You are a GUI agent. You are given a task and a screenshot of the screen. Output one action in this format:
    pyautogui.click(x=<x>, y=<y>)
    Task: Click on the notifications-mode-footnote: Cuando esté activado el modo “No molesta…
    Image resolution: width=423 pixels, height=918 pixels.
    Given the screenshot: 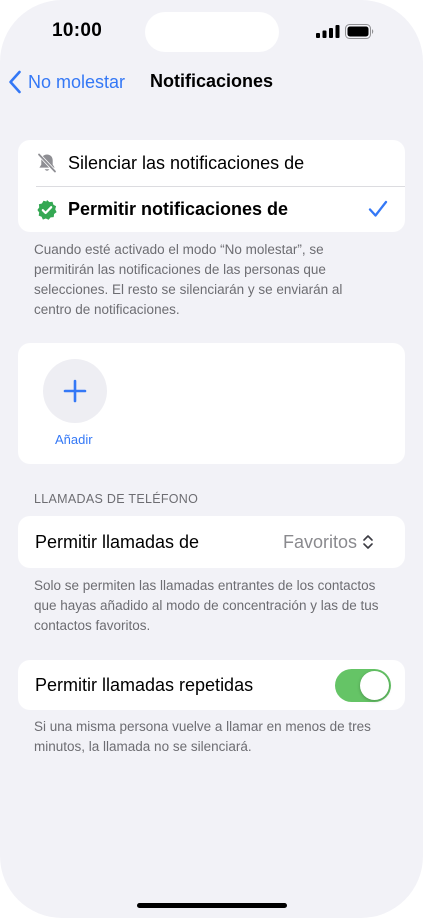 What is the action you would take?
    pyautogui.click(x=188, y=279)
    